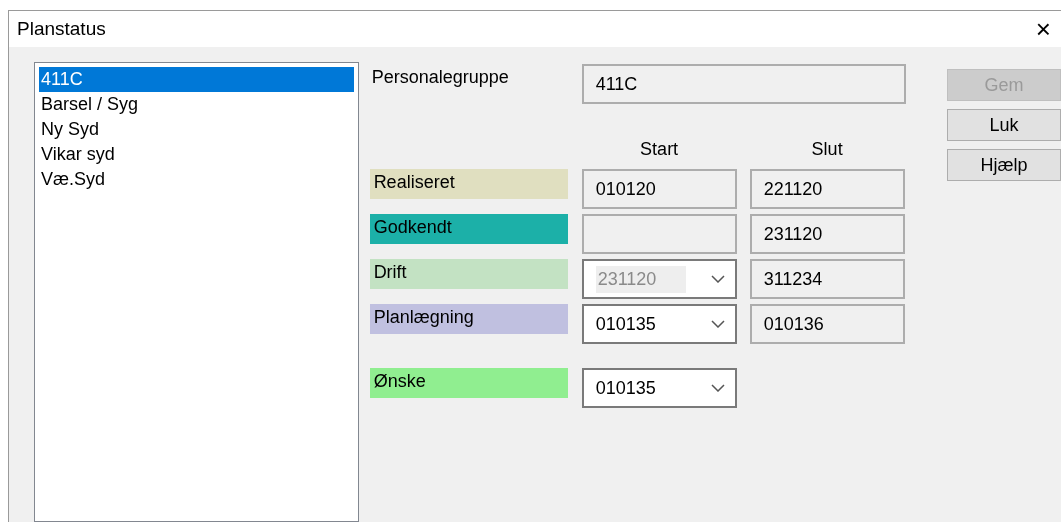 This screenshot has width=1061, height=522. I want to click on text-field: 311234, so click(827, 279).